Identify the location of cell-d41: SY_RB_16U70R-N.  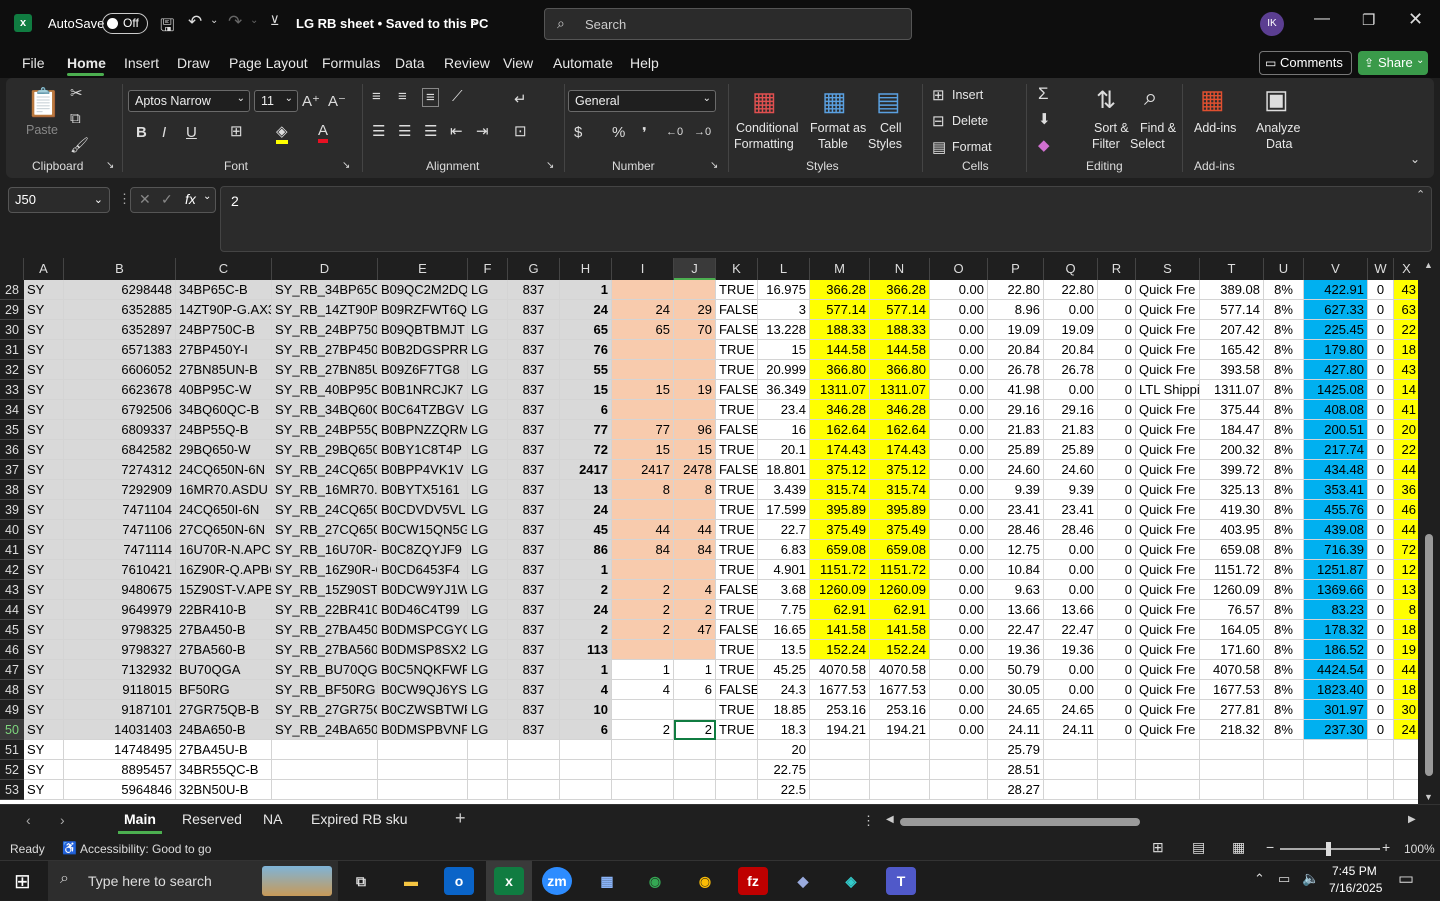
(325, 550).